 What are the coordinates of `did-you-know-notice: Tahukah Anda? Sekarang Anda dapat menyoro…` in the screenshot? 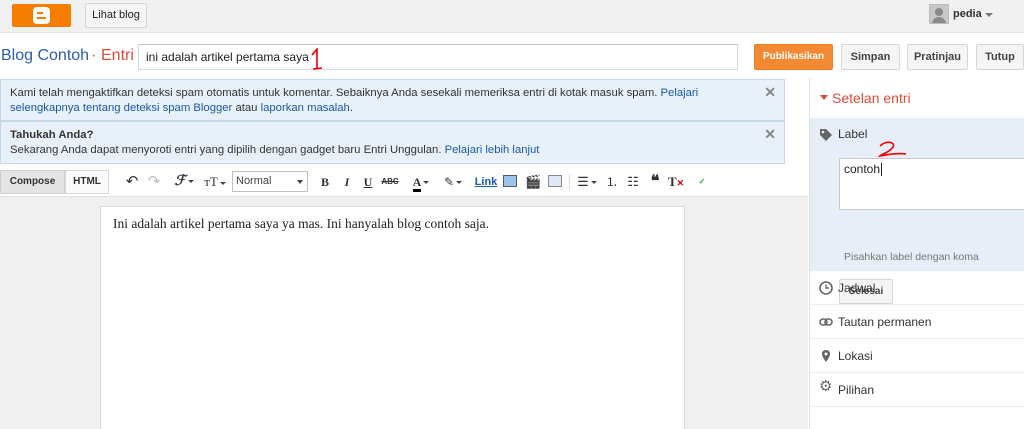 It's located at (392, 142).